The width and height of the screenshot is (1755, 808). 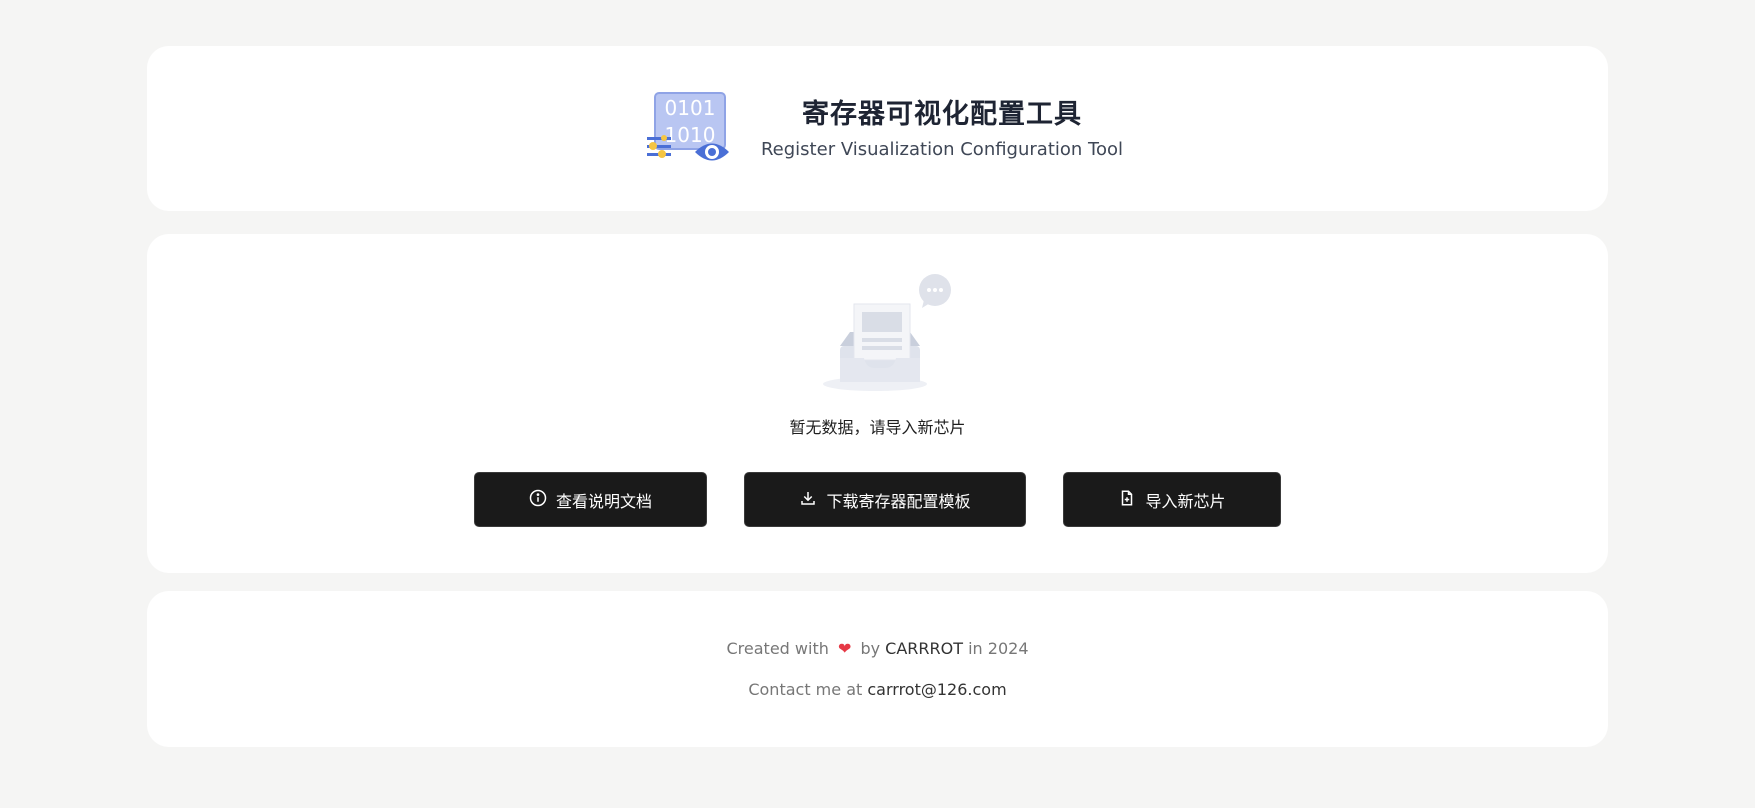 I want to click on contact-prefix: Contact me at, so click(x=805, y=689).